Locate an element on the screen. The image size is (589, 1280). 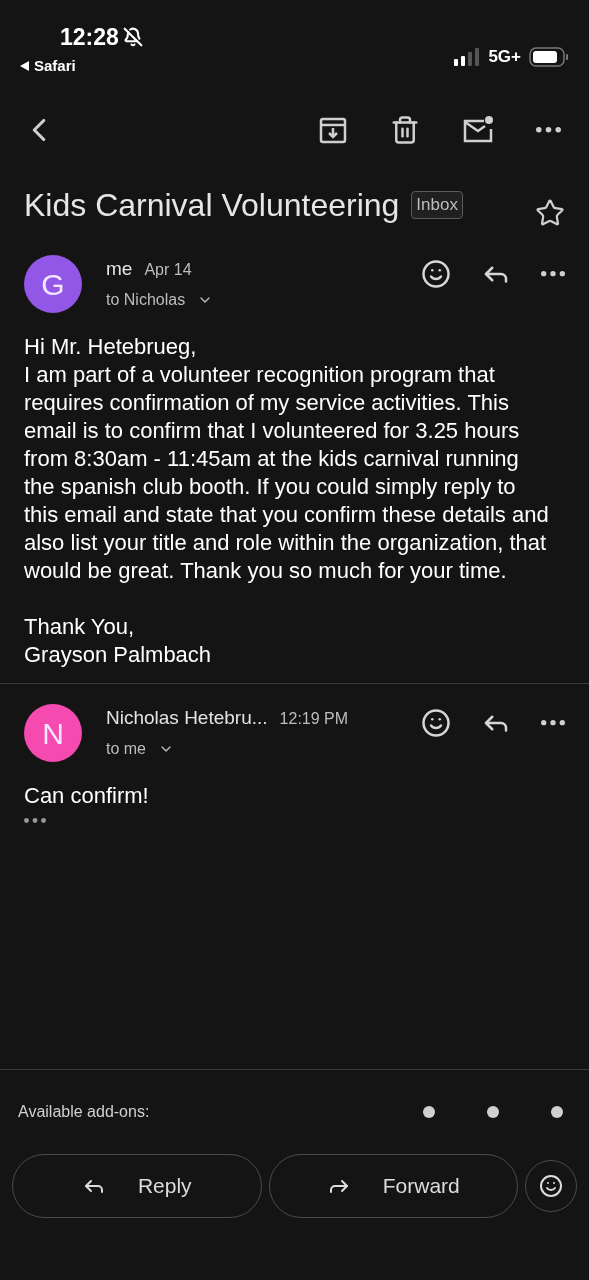
message-time: 12:19 PM is located at coordinates (314, 719).